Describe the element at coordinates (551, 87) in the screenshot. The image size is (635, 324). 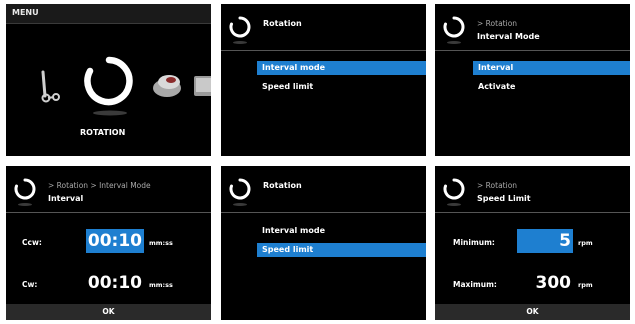
I see `menu-item-activate: Activate` at that location.